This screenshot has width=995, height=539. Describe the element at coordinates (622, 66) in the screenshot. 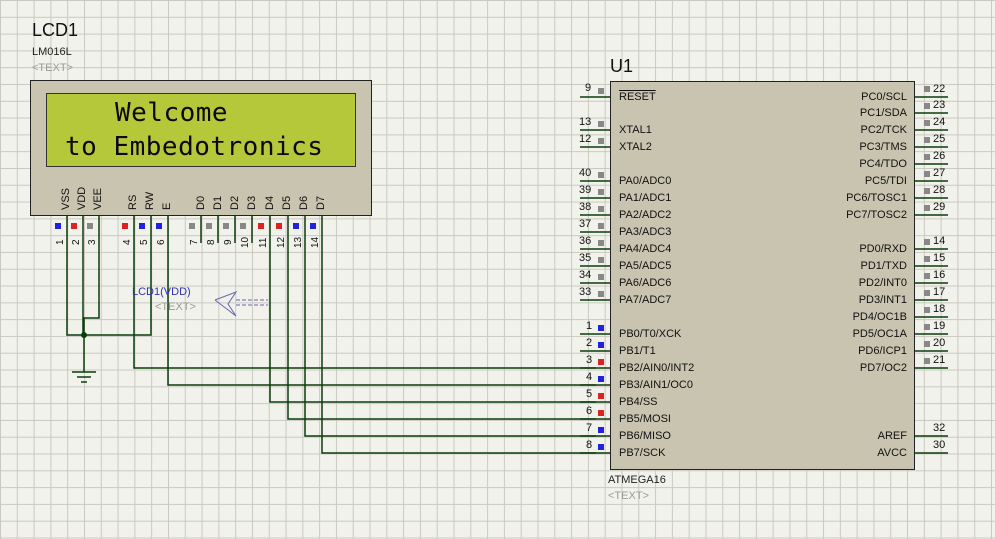

I see `mcu-reference: U1` at that location.